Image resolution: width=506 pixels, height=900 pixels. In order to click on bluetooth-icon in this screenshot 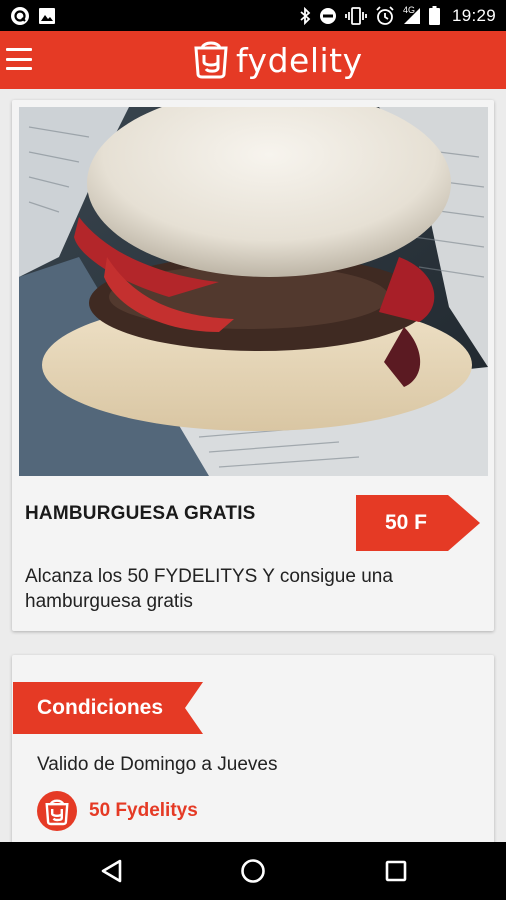, I will do `click(305, 15)`.